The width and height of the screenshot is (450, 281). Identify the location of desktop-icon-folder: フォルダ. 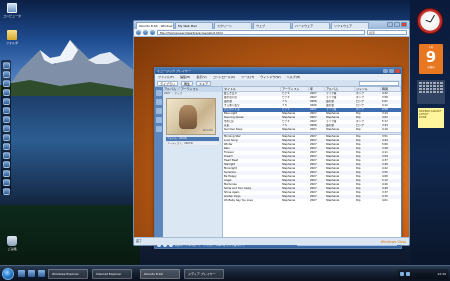
(12, 37).